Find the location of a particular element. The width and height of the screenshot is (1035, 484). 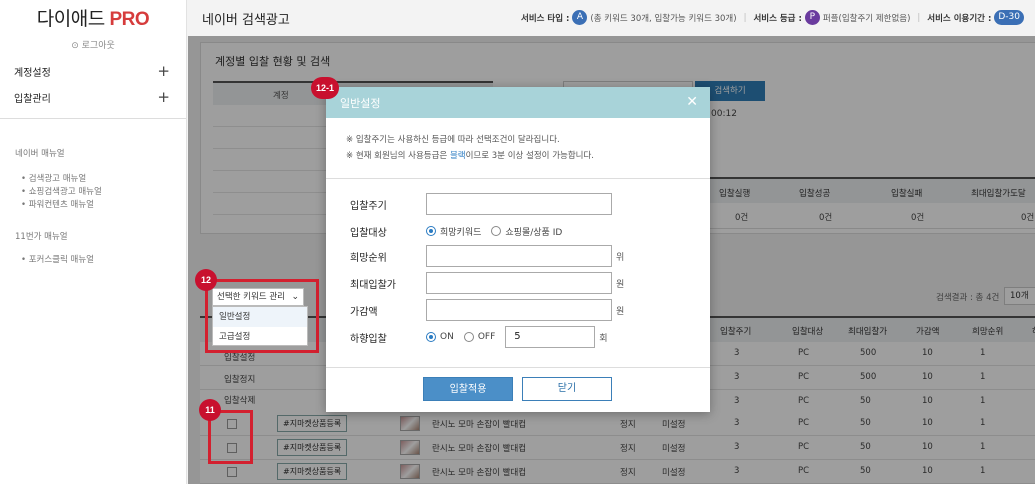

field-down-bid: 하향입찰 ON OFF 5 회 is located at coordinates (479, 337).